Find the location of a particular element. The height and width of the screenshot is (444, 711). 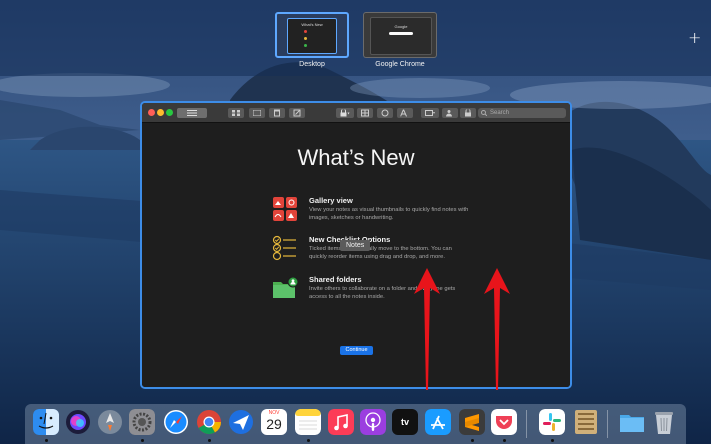

mini-gallery-icon is located at coordinates (305, 31).